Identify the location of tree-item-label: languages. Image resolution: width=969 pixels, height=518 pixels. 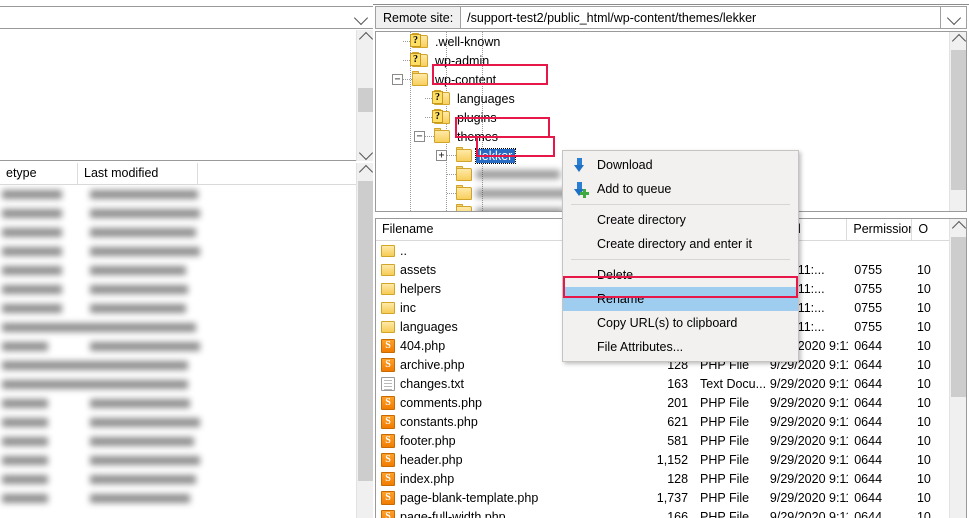
(486, 98).